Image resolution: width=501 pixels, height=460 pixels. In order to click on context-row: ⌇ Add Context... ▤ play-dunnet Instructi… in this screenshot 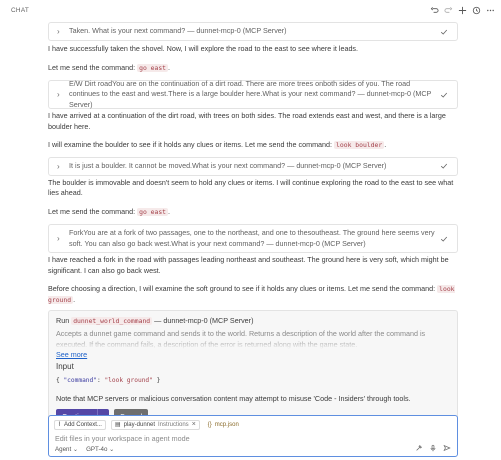, I will do `click(253, 423)`.